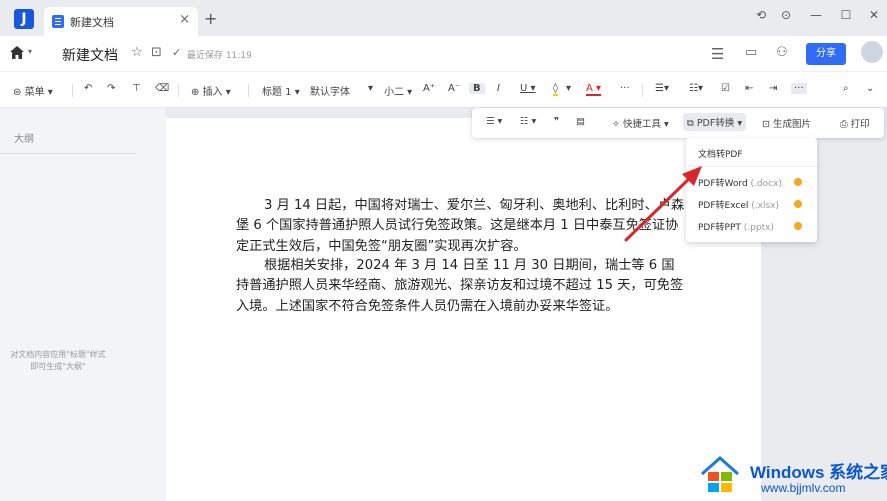  I want to click on minimize-button: —, so click(816, 15).